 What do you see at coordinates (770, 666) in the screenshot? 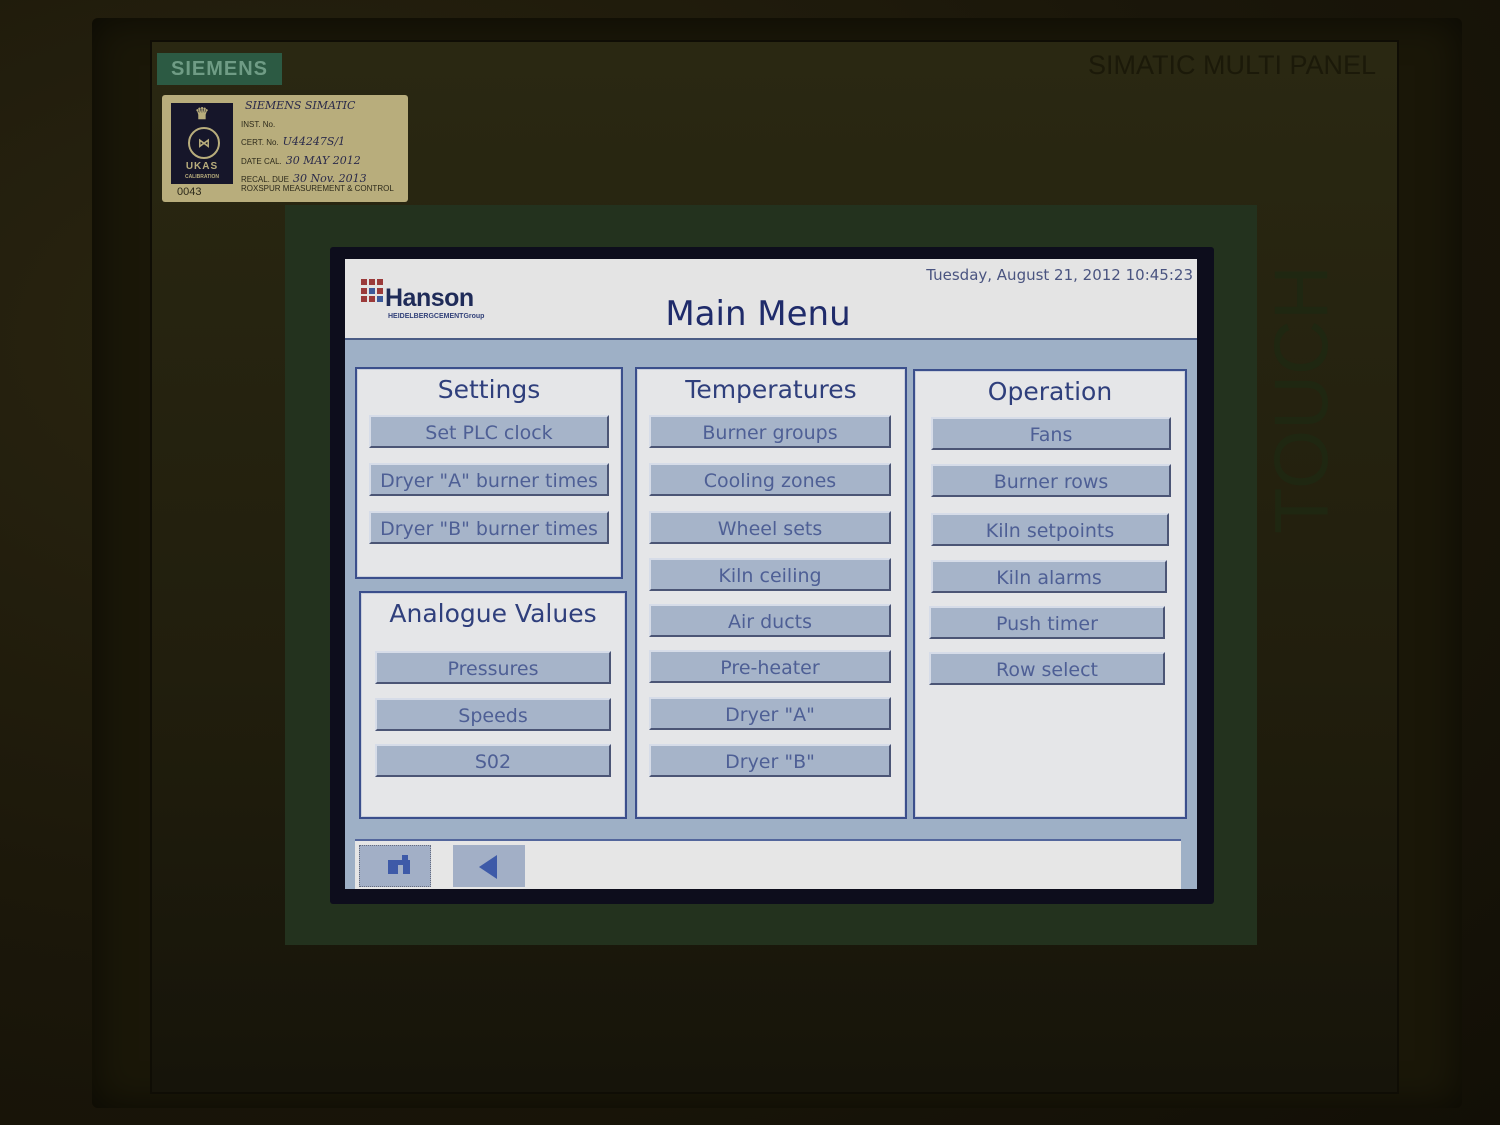
I see `pre-heater-button: Pre-heater` at bounding box center [770, 666].